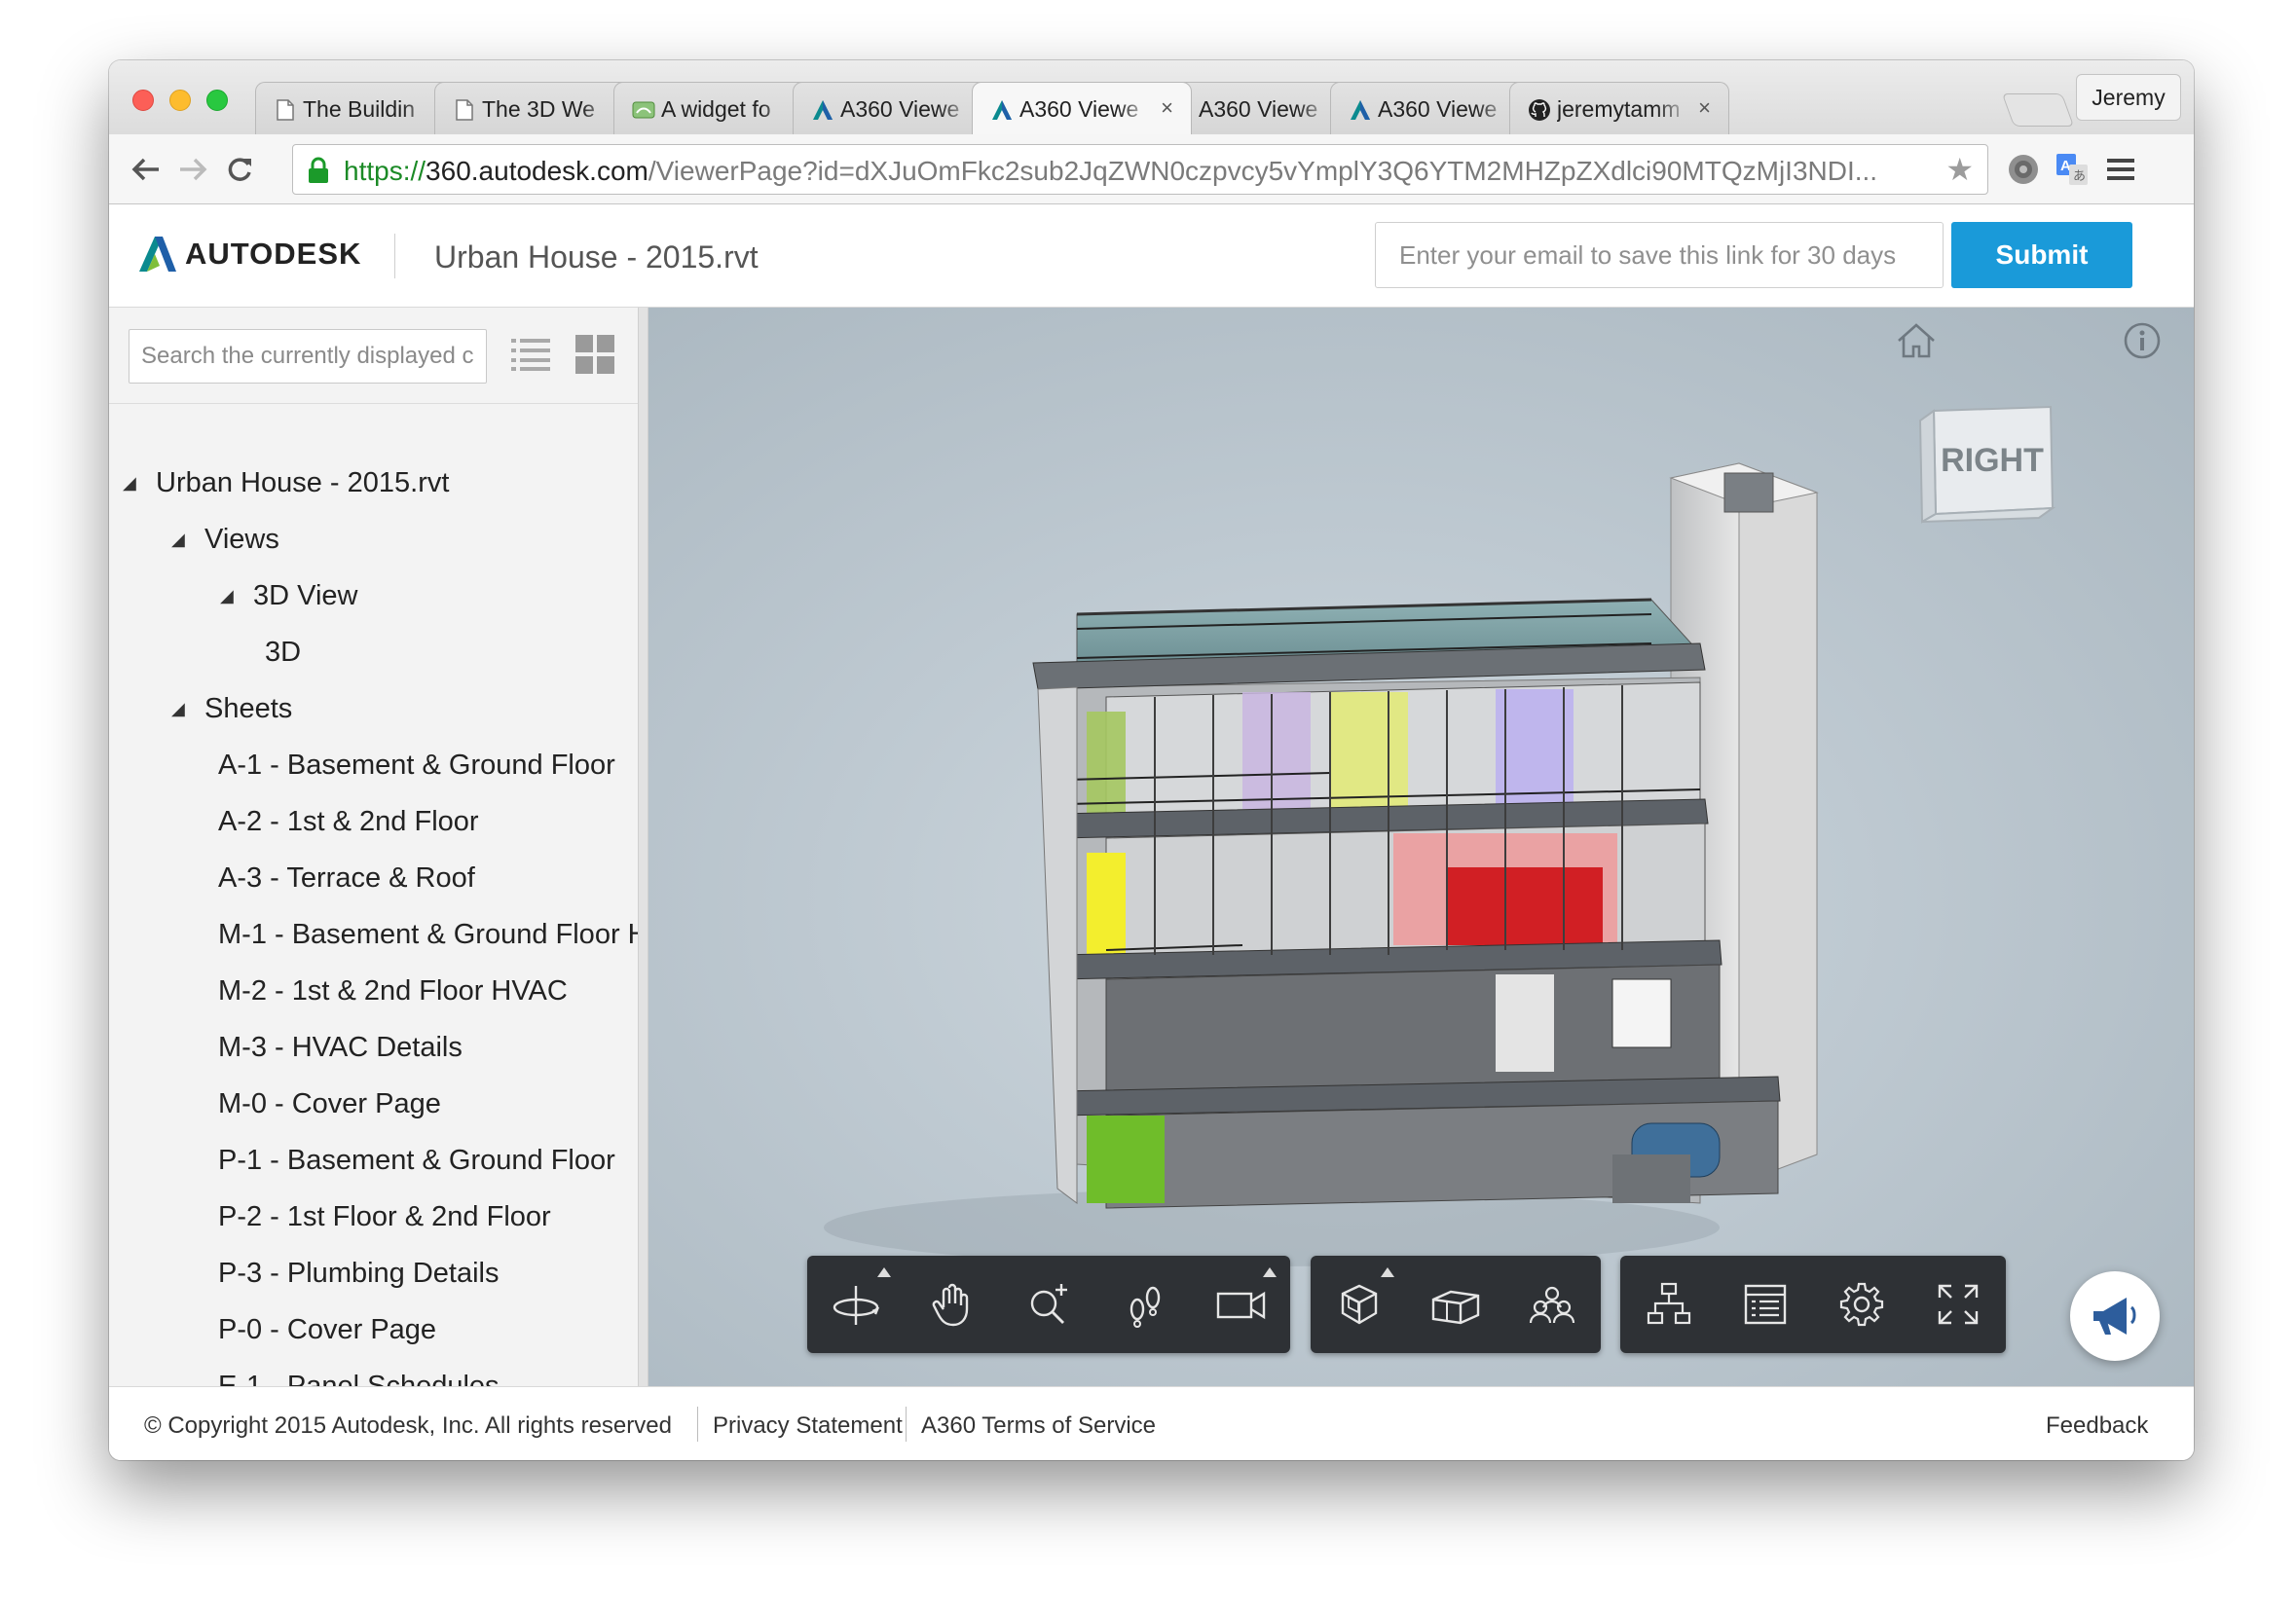 The image size is (2296, 1612). I want to click on structure-button, so click(1669, 1304).